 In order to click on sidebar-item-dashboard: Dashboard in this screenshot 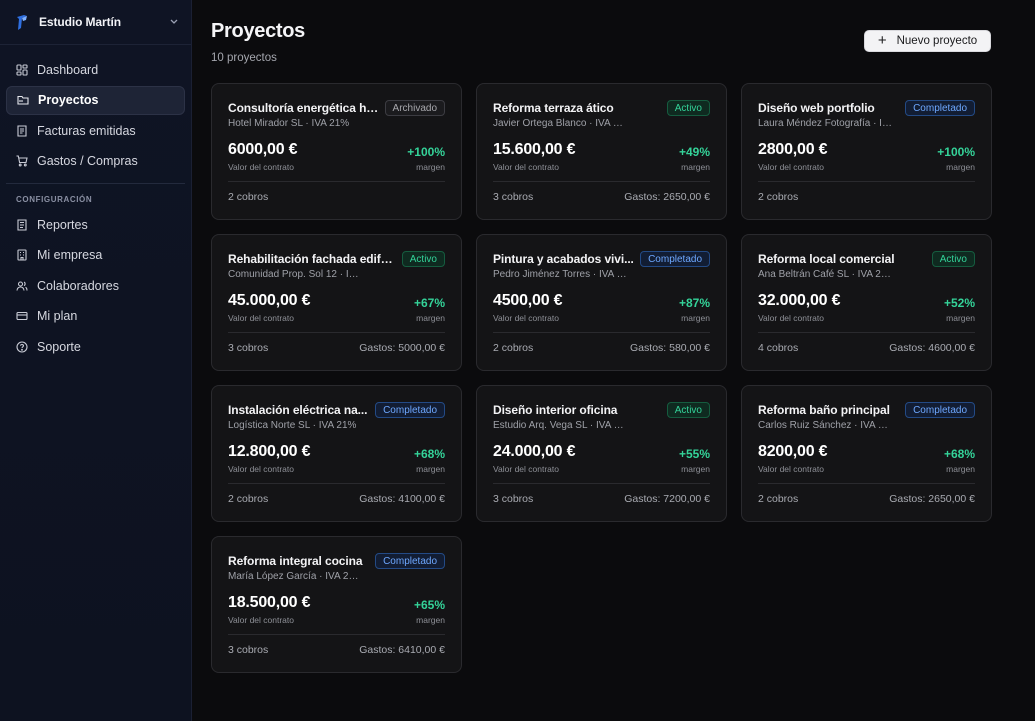, I will do `click(95, 69)`.